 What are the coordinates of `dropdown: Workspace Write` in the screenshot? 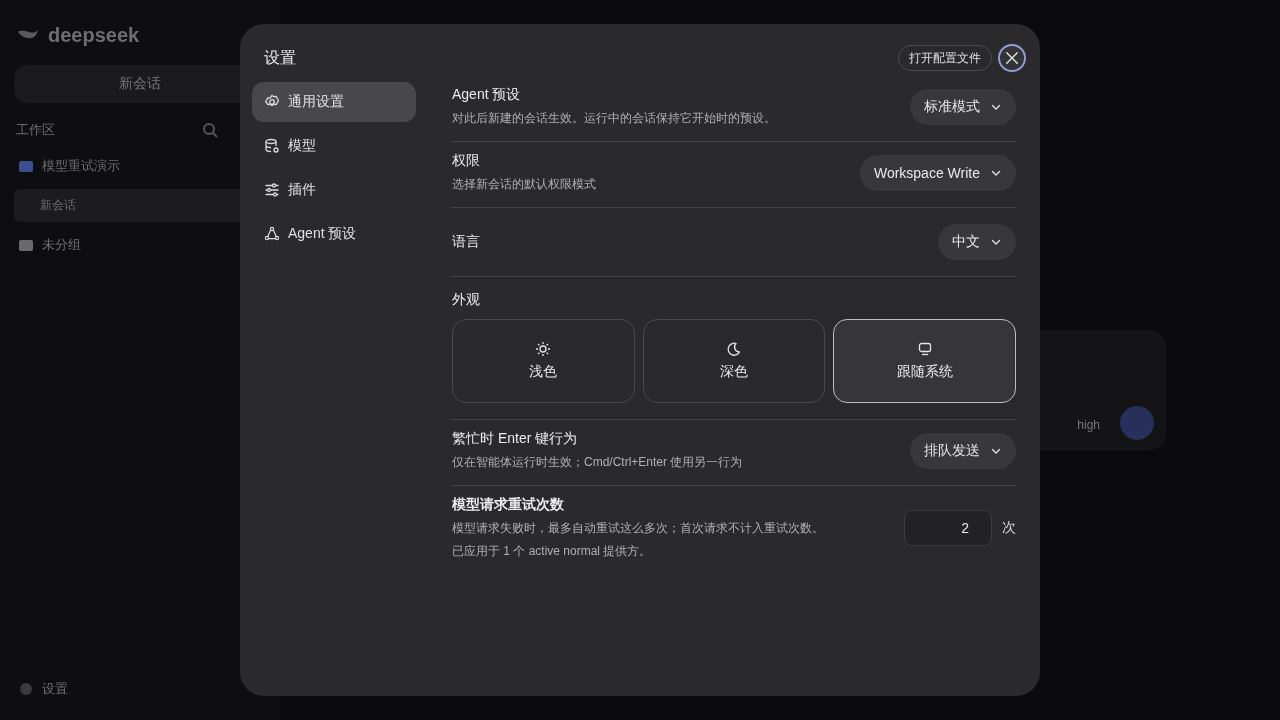 It's located at (937, 172).